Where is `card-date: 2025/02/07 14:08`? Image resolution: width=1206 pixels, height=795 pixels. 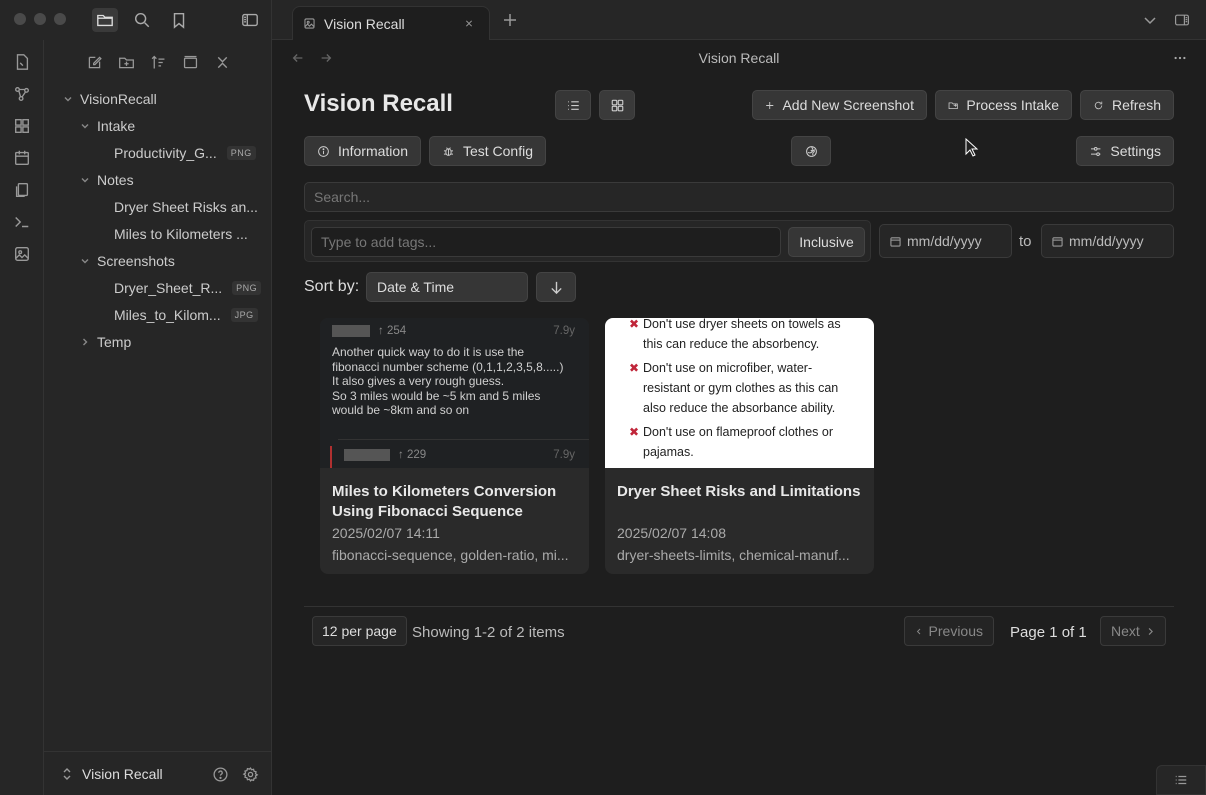 card-date: 2025/02/07 14:08 is located at coordinates (671, 533).